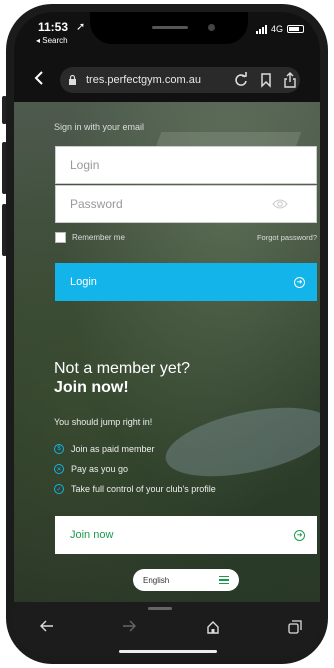 The image size is (334, 668). I want to click on show-password-eye-icon, so click(280, 204).